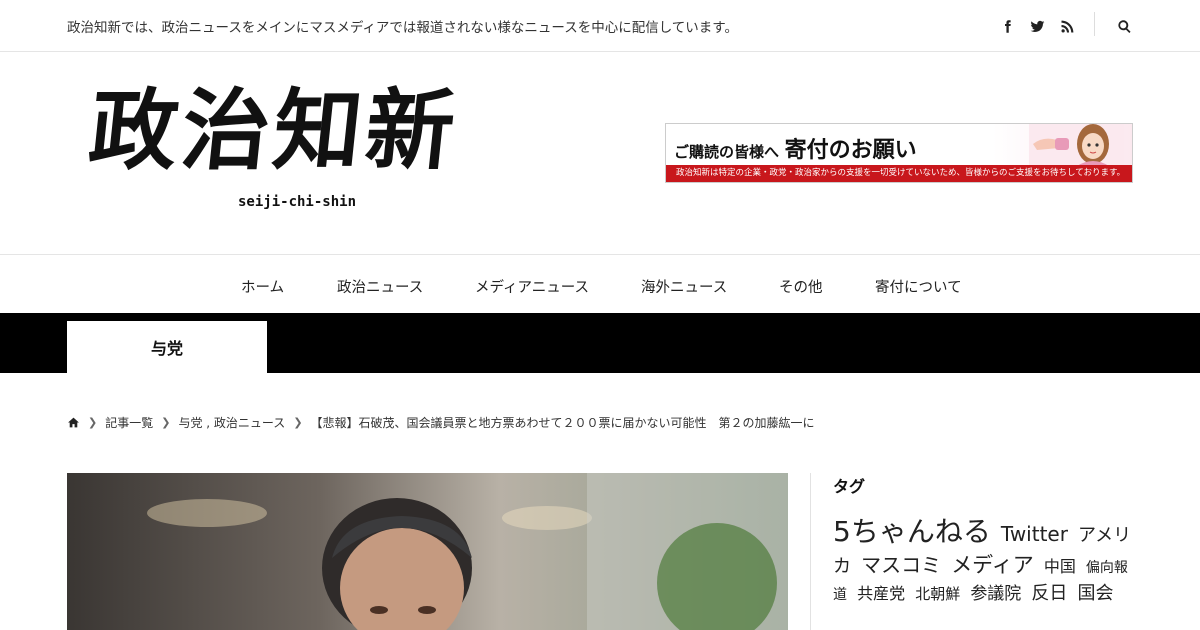 Image resolution: width=1200 pixels, height=630 pixels. I want to click on category-band: 与党, so click(600, 343).